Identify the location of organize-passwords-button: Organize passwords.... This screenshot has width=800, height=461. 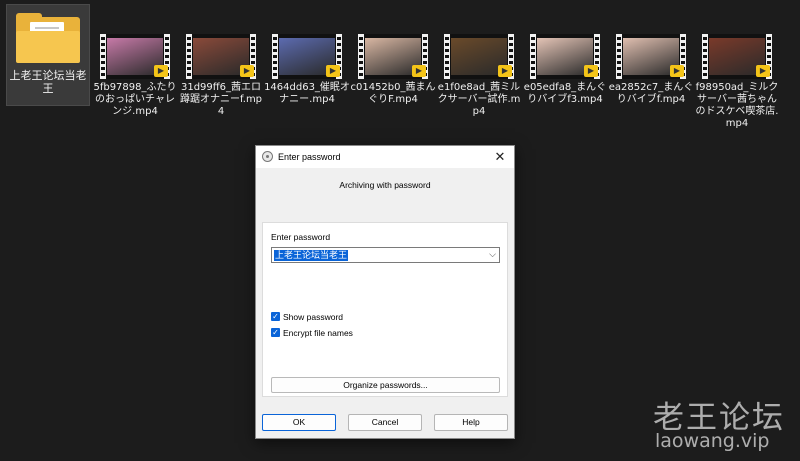
(385, 385).